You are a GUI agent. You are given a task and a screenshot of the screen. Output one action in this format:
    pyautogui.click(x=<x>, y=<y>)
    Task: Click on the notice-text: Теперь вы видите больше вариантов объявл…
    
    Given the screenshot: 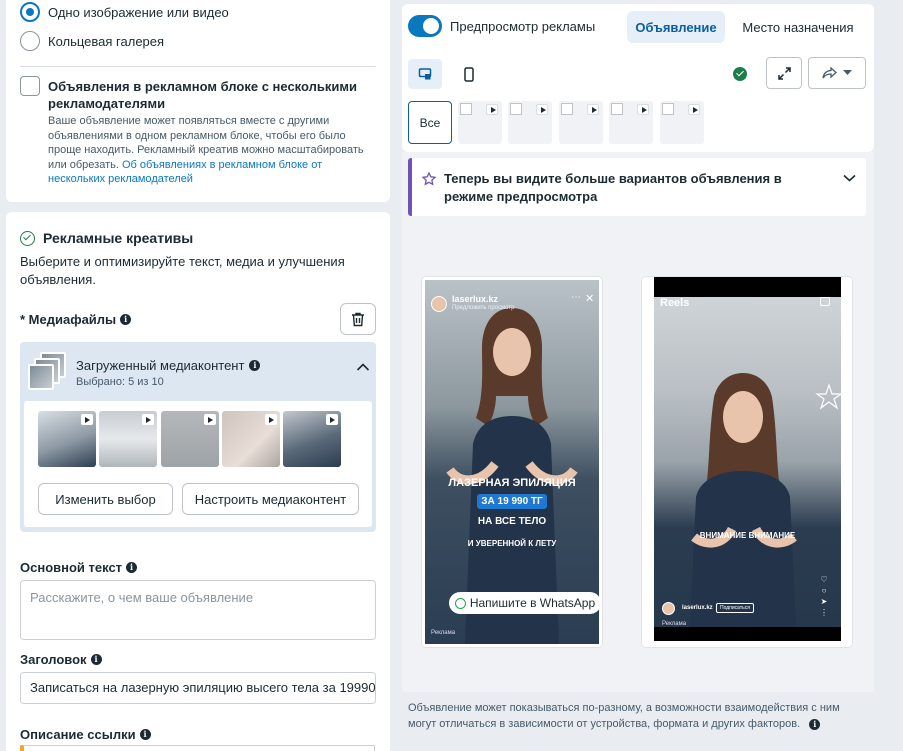 What is the action you would take?
    pyautogui.click(x=613, y=187)
    